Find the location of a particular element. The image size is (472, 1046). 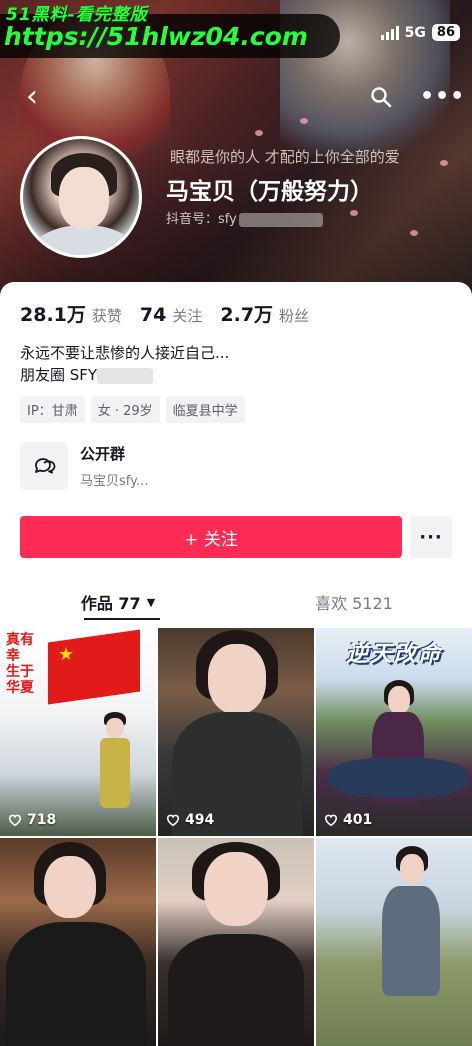

tab-label: 作品 77 is located at coordinates (110, 603).